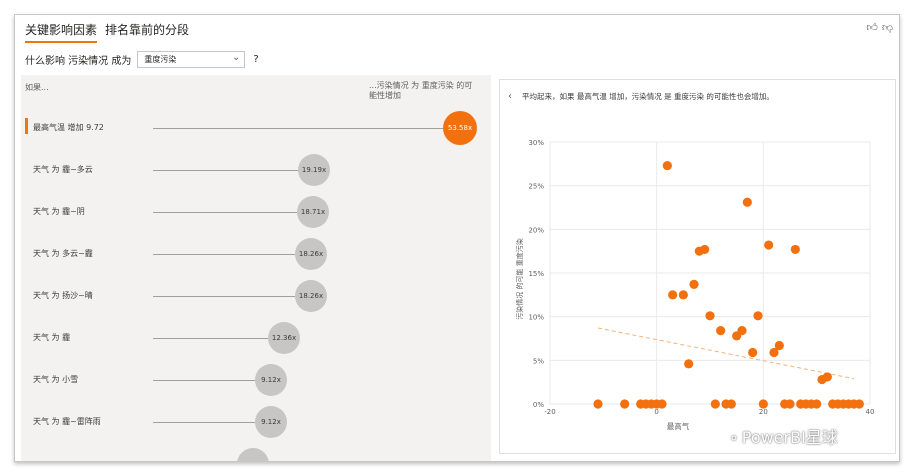  Describe the element at coordinates (536, 230) in the screenshot. I see `y-tick-label: 20%` at that location.